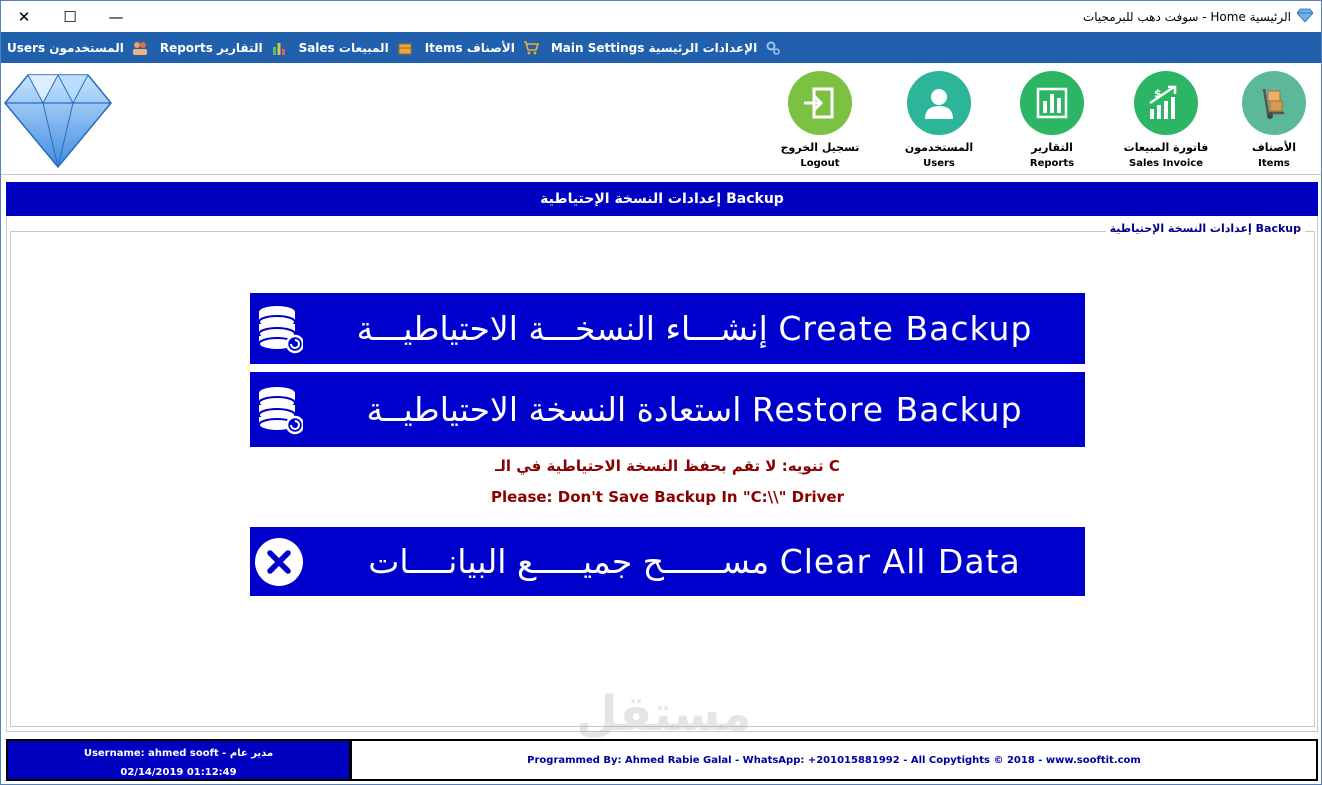  What do you see at coordinates (1166, 103) in the screenshot?
I see `sales-growth-icon: $` at bounding box center [1166, 103].